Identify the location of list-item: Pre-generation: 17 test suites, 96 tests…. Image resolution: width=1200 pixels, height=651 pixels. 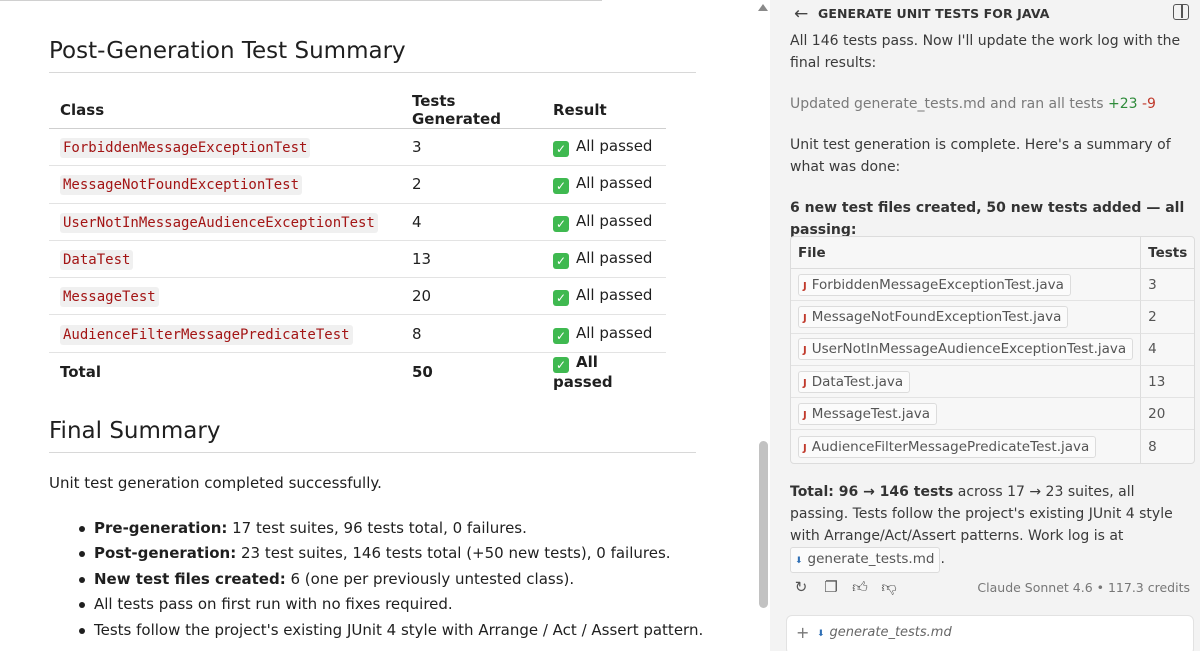
(396, 528).